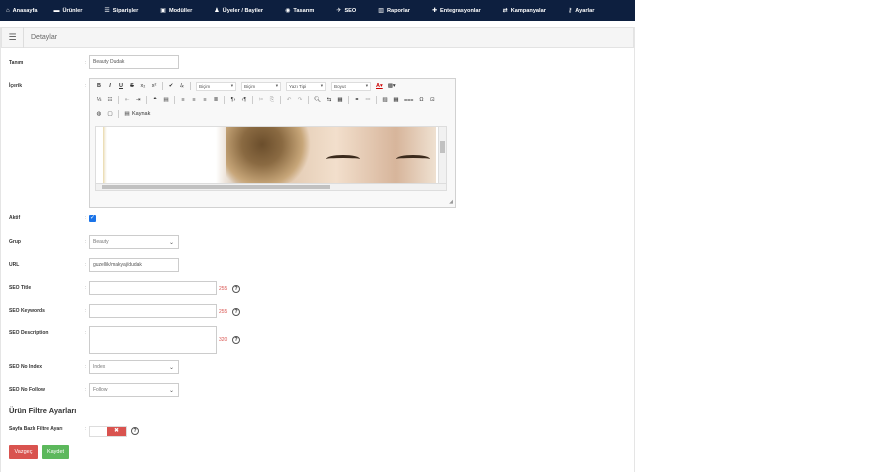 The height and width of the screenshot is (472, 875). I want to click on underline-button: U, so click(121, 86).